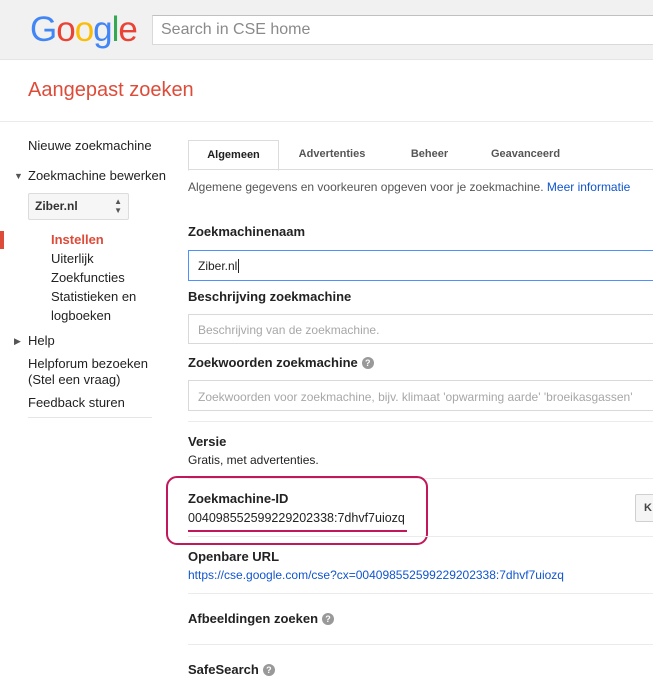 The width and height of the screenshot is (653, 685). I want to click on engine-select: Ziber.nl ▲ ▼, so click(78, 206).